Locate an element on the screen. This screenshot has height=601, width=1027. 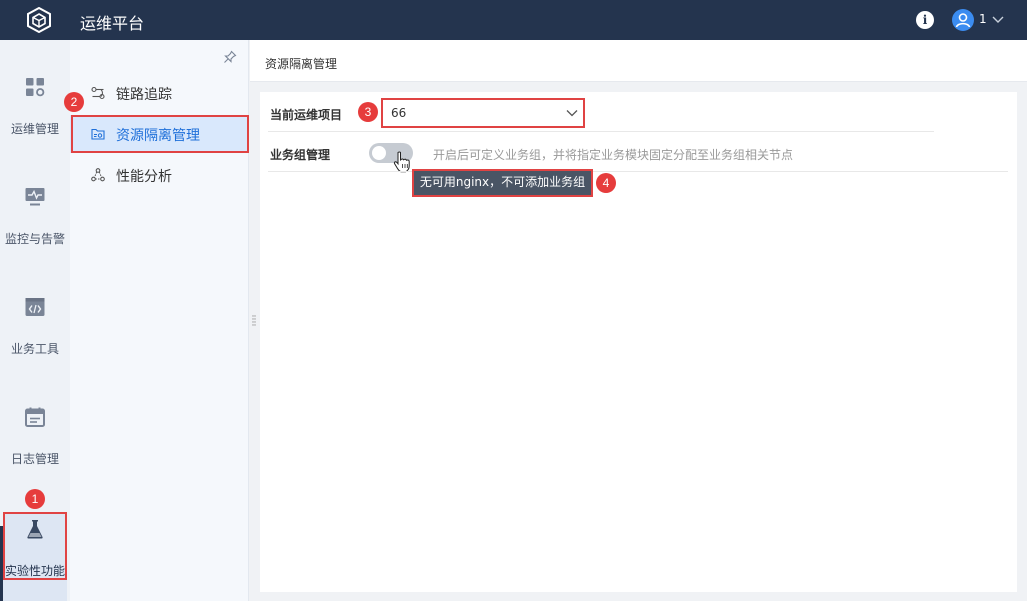
submenu-item-performance: 性能分析 is located at coordinates (159, 175).